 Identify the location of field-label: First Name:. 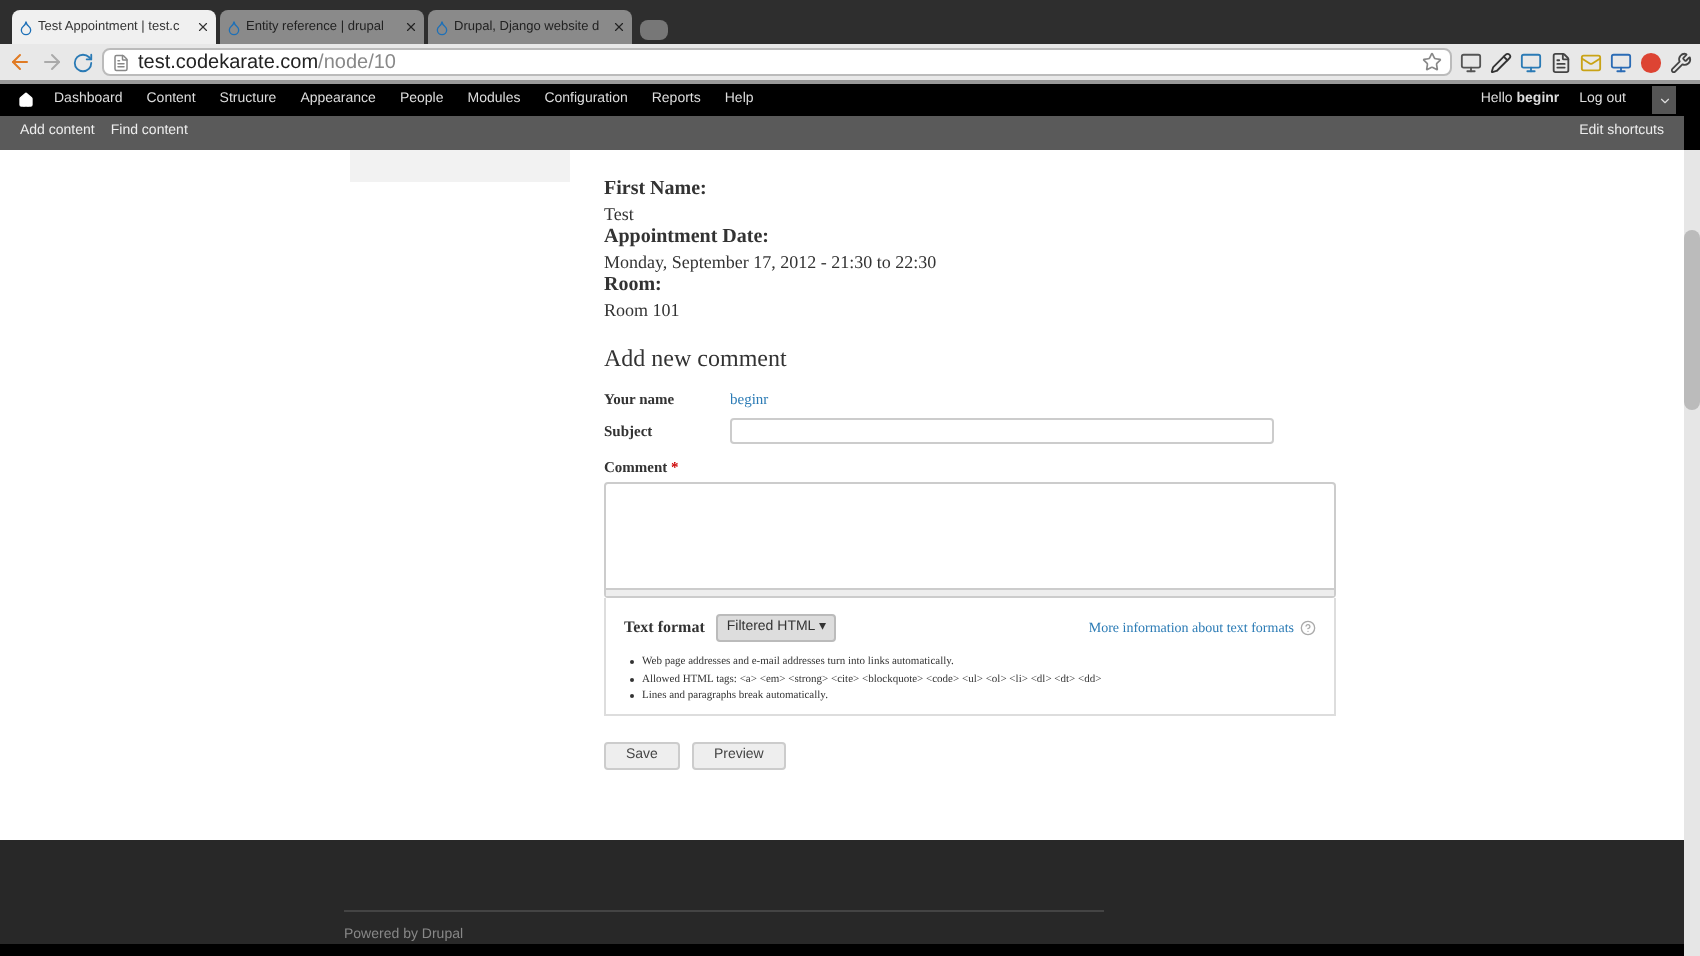
(656, 190).